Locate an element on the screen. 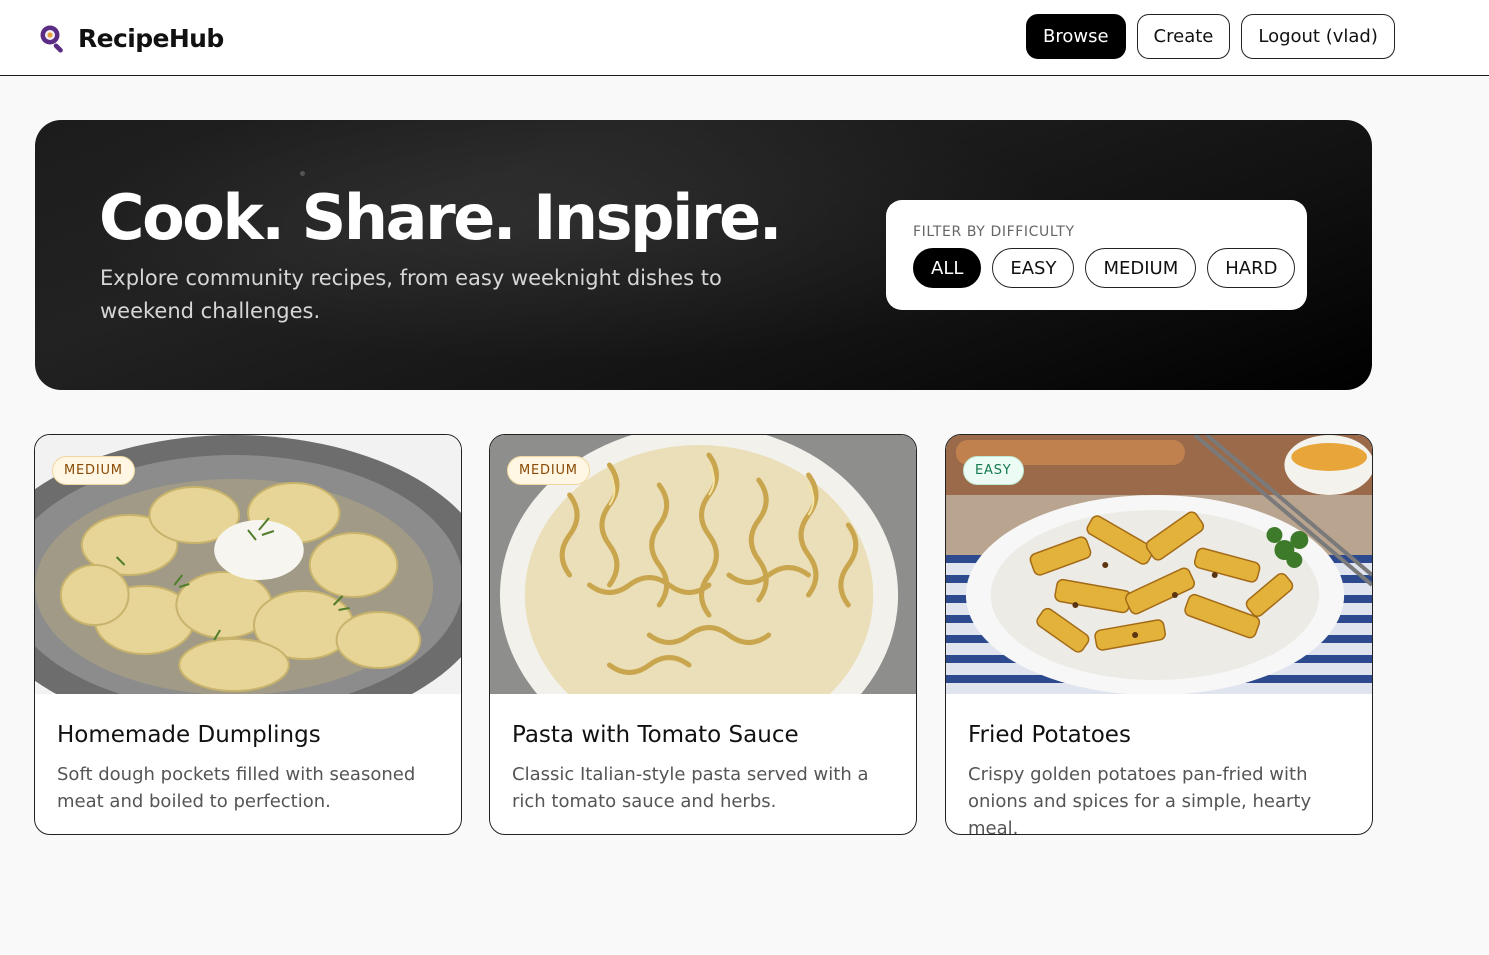 The width and height of the screenshot is (1489, 955). decorative-dot is located at coordinates (302, 173).